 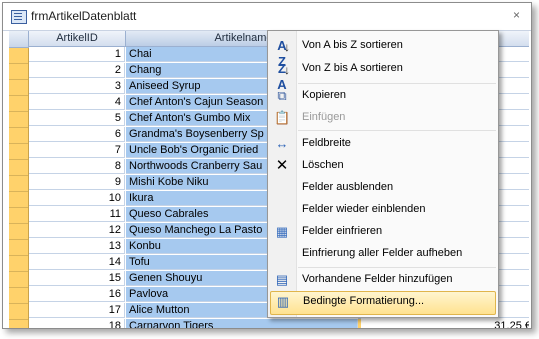 I want to click on cell-artikelname: Carnarvon Tigers, so click(x=242, y=323).